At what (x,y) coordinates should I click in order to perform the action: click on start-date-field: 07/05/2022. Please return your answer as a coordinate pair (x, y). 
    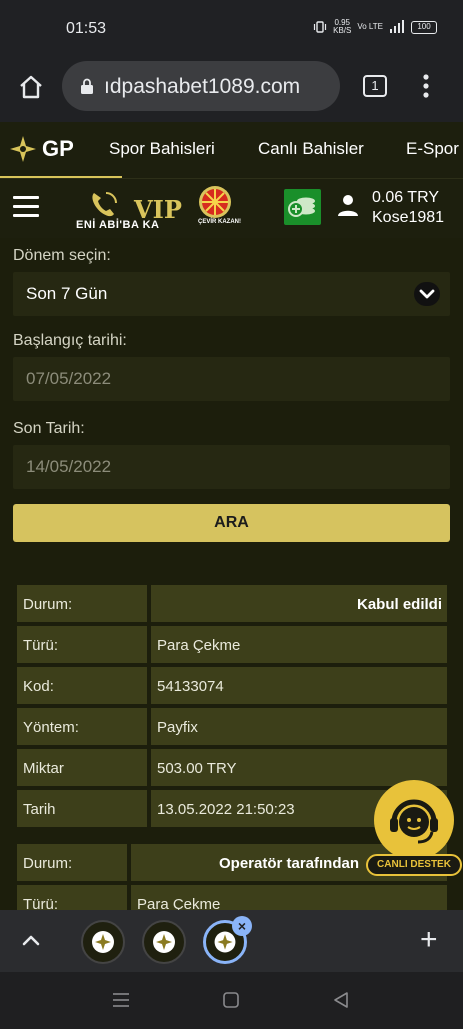
    Looking at the image, I should click on (231, 379).